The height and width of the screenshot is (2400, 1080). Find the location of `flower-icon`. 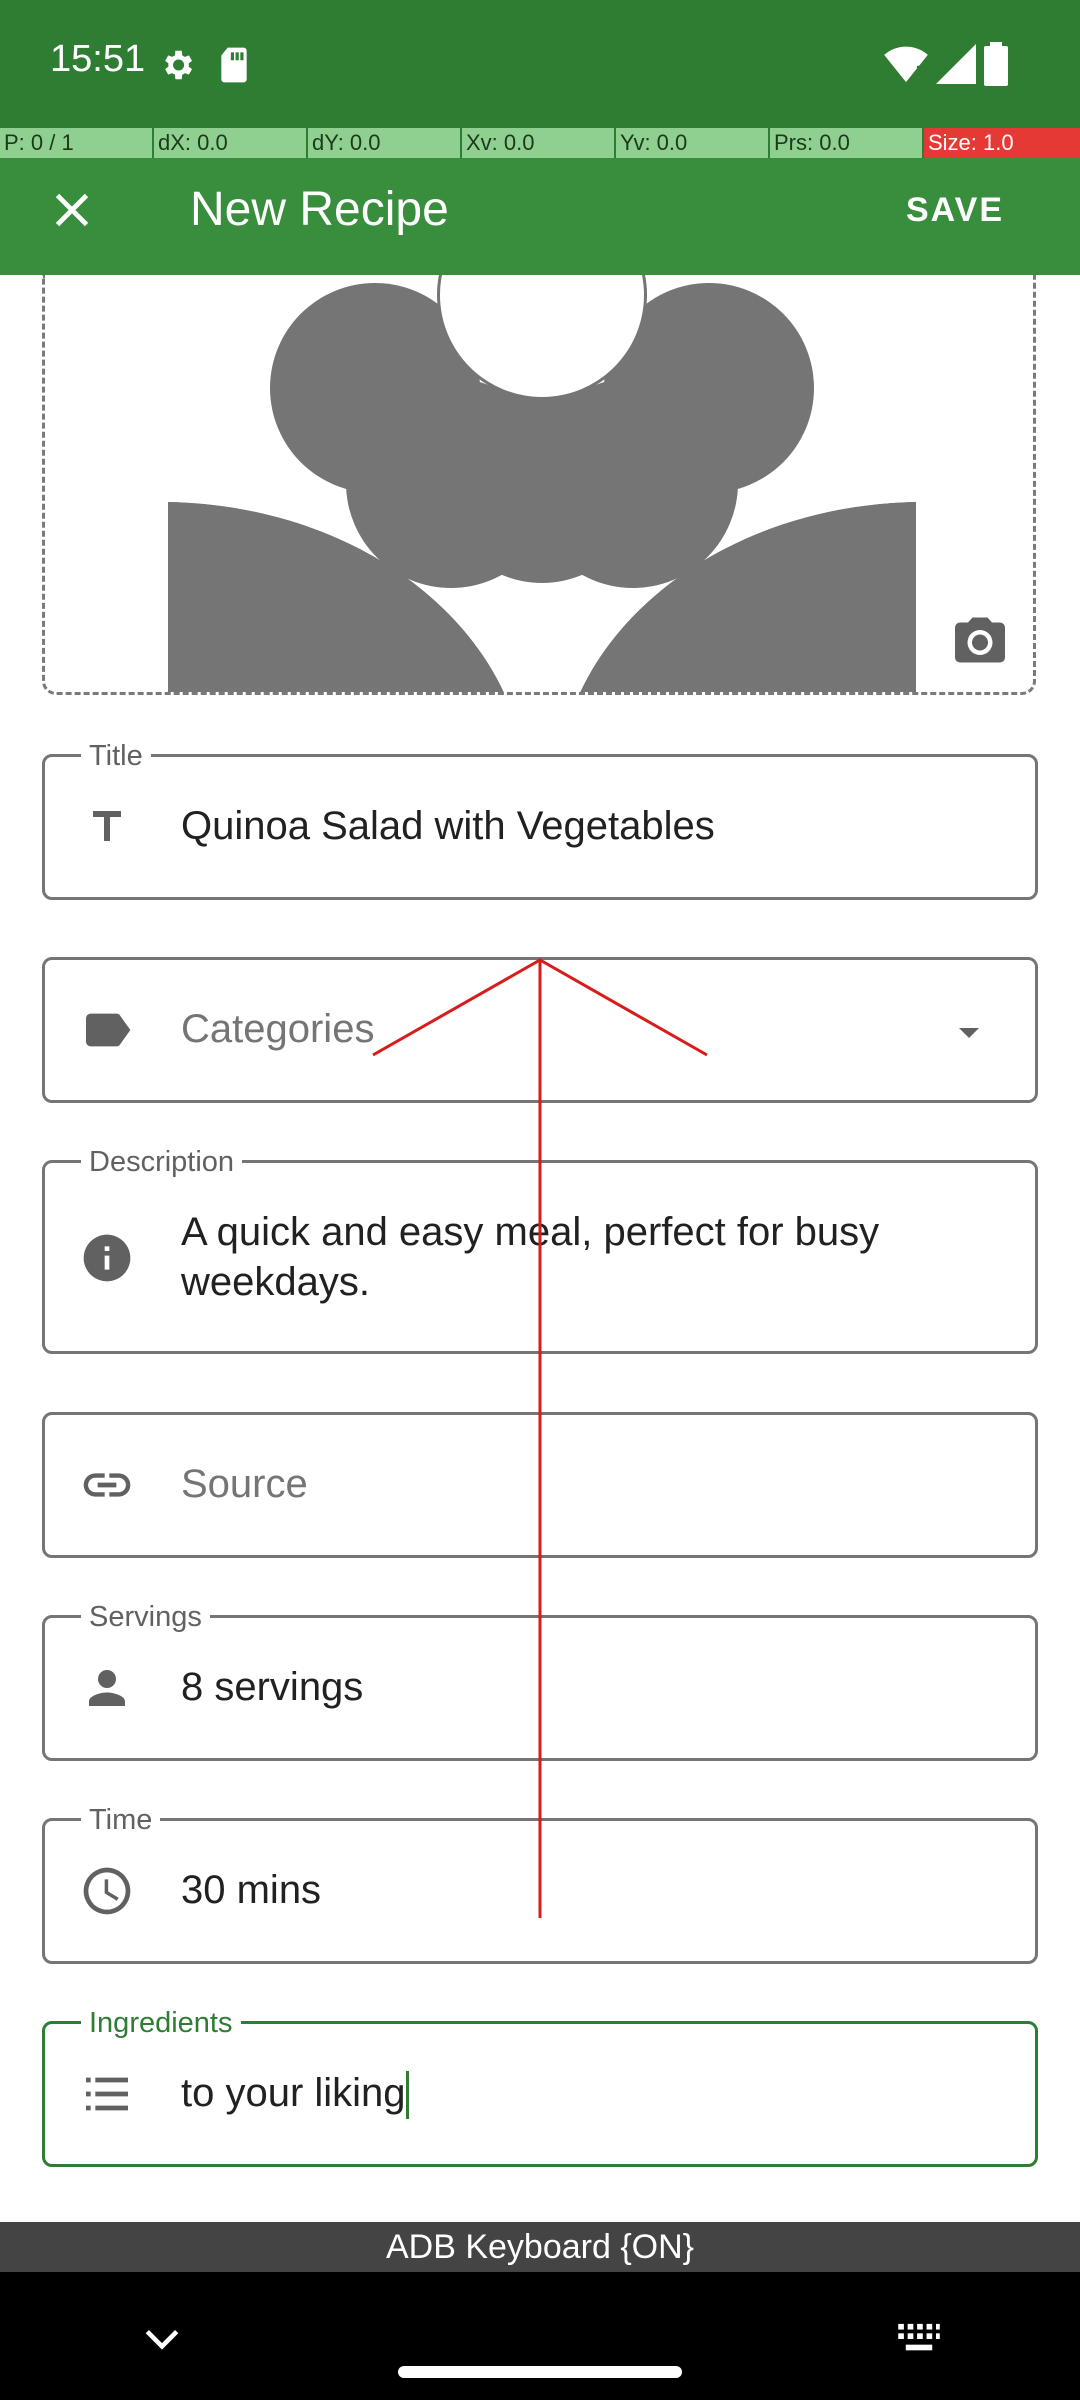

flower-icon is located at coordinates (542, 483).